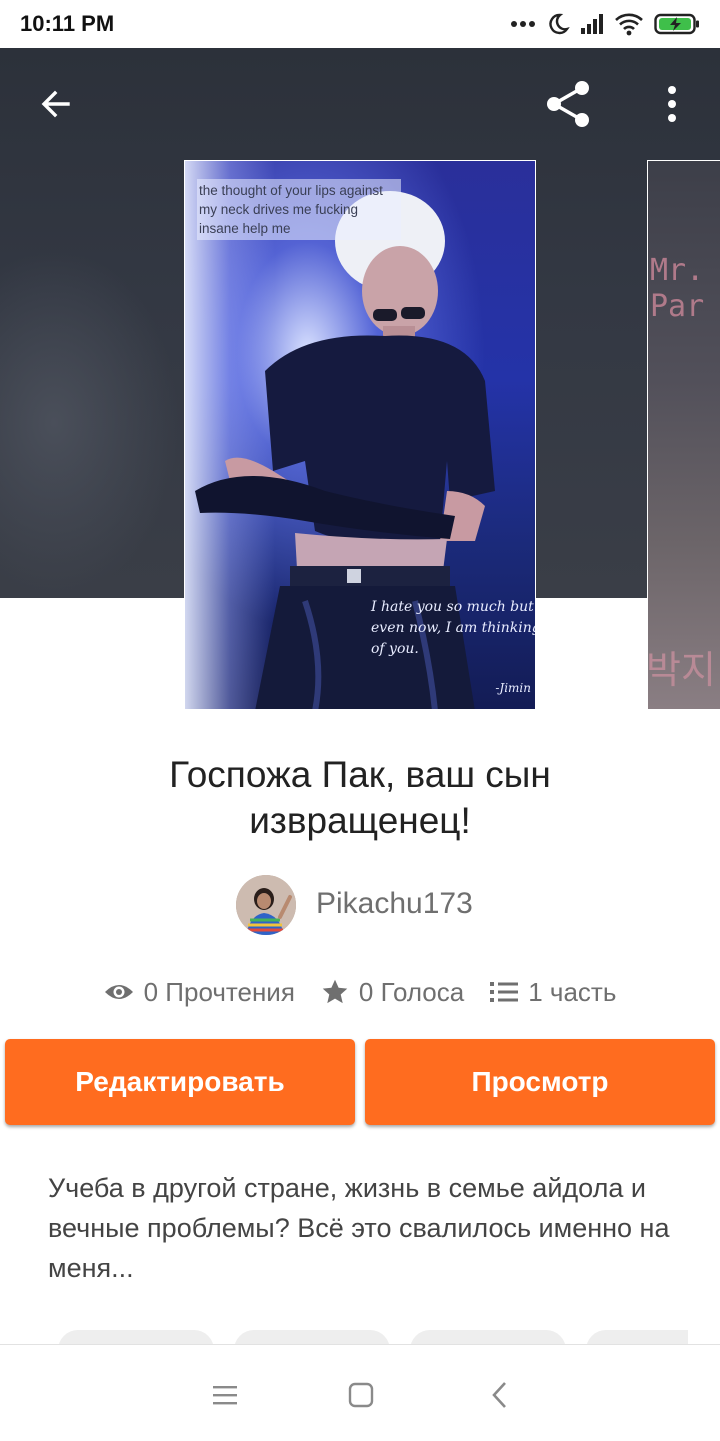 The image size is (720, 1441). Describe the element at coordinates (559, 24) in the screenshot. I see `moon-icon` at that location.